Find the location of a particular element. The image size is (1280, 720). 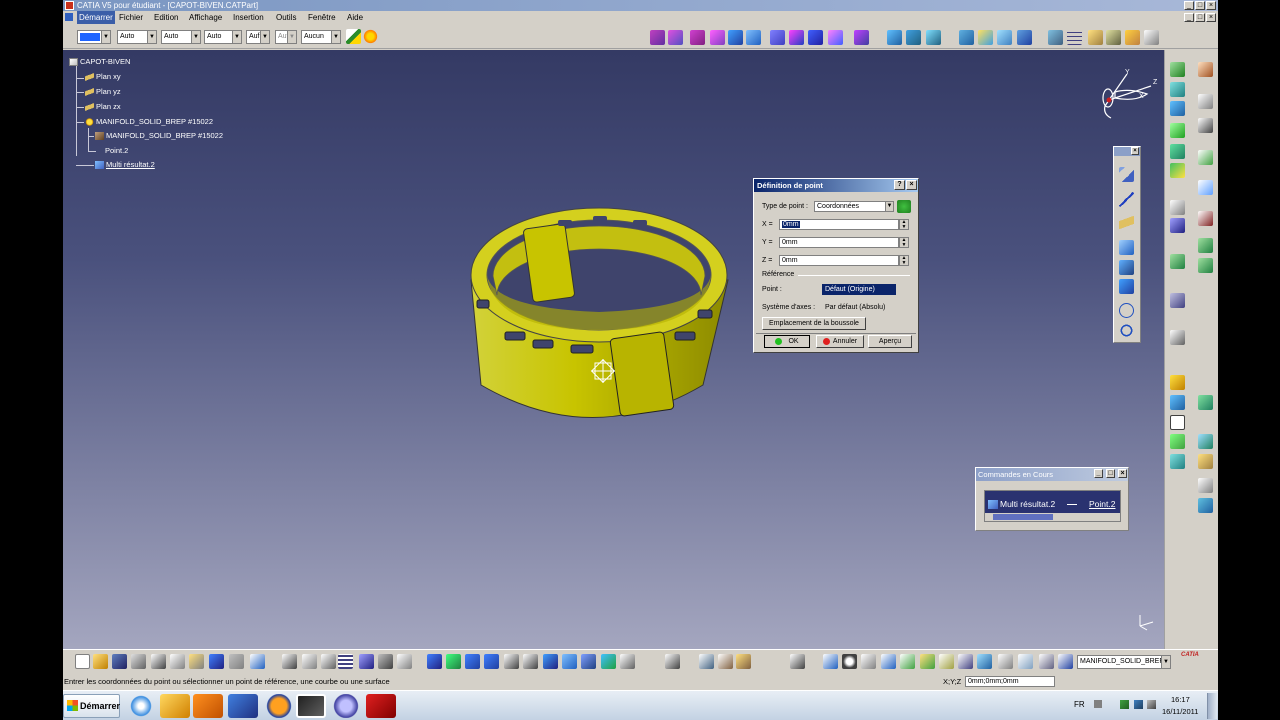

measure-icon is located at coordinates (1177, 382).